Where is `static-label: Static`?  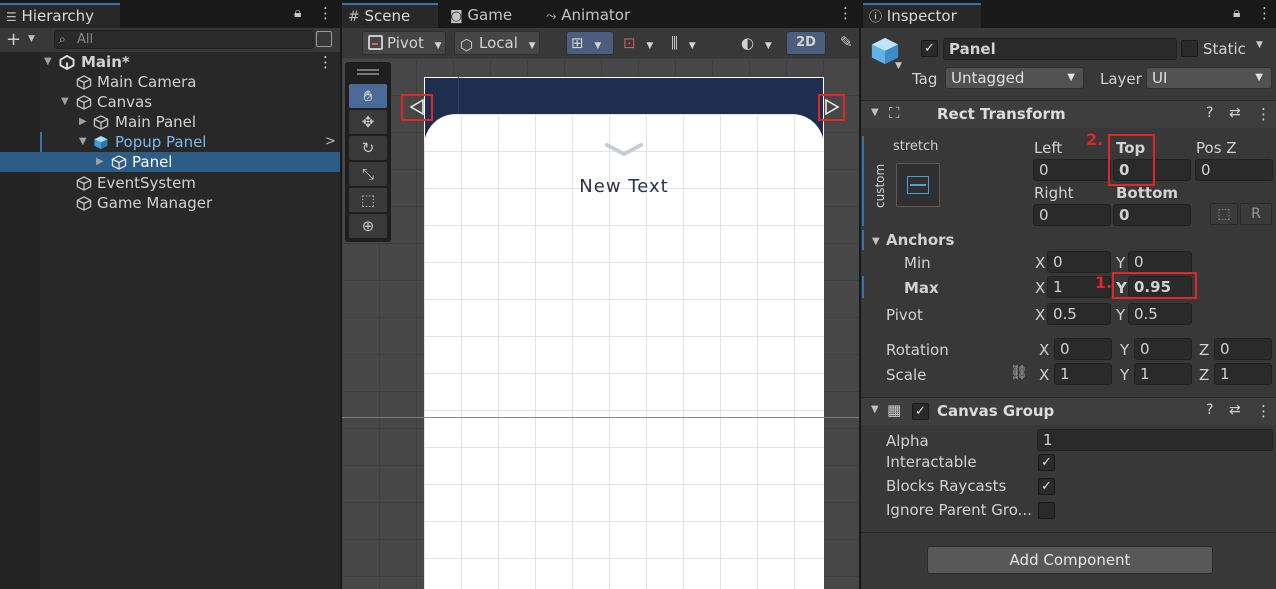
static-label: Static is located at coordinates (1224, 49).